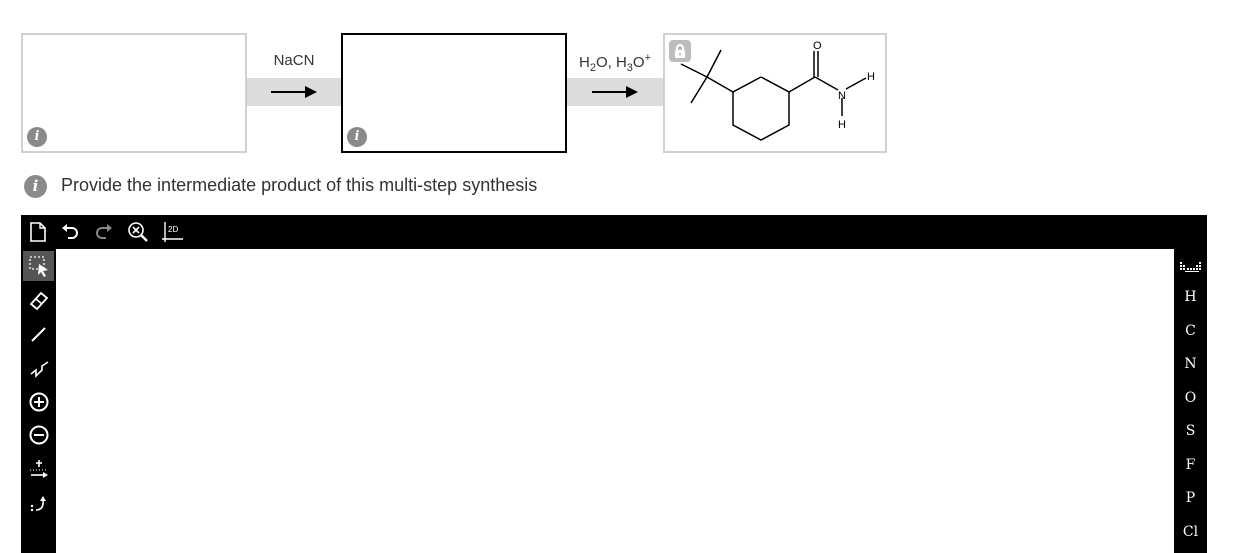  I want to click on element-p-button: P, so click(1190, 498).